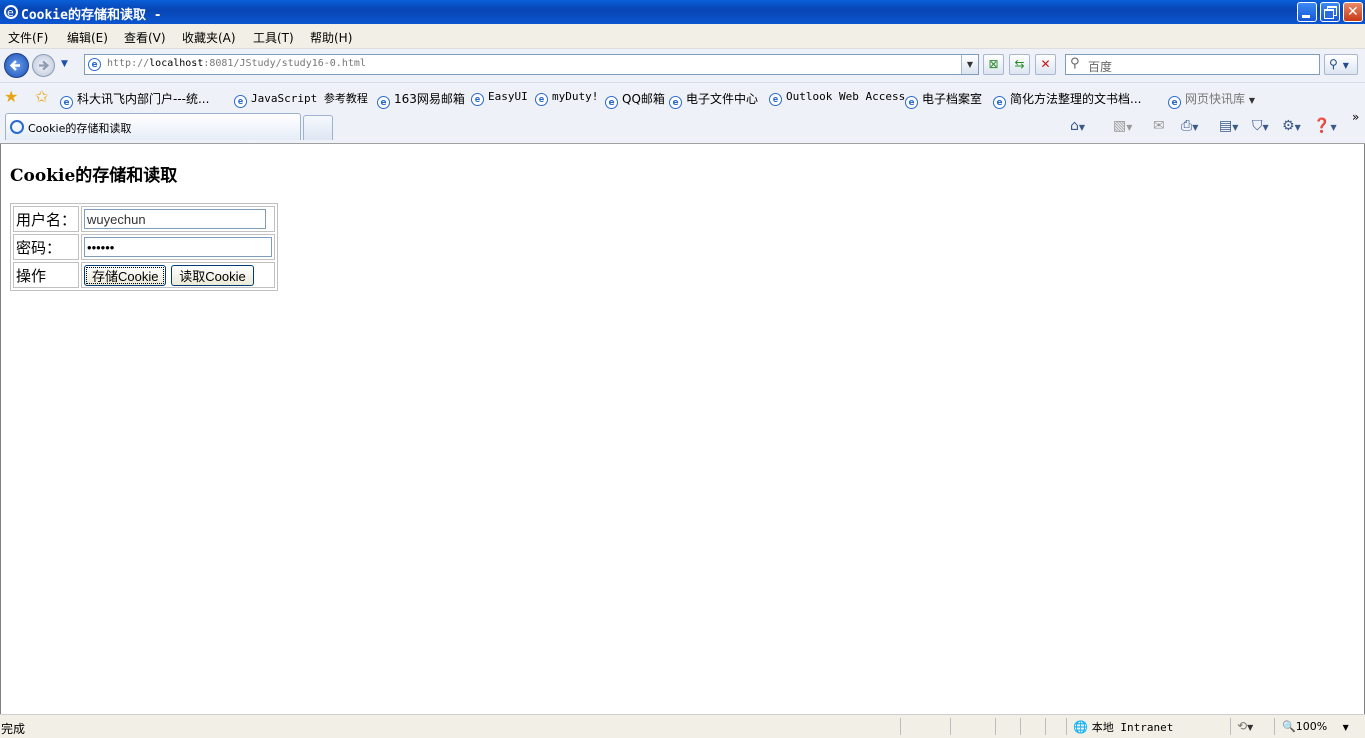  Describe the element at coordinates (1228, 126) in the screenshot. I see `page-menu-icon: ▤▼` at that location.